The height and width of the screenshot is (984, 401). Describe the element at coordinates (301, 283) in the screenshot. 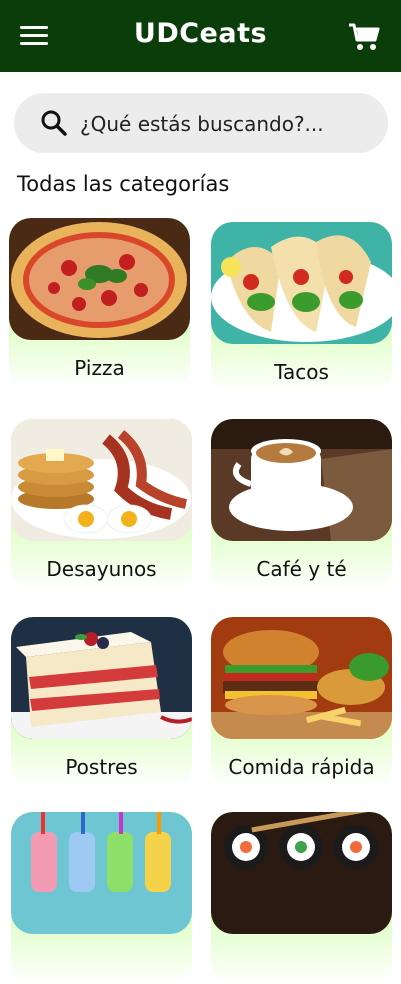

I see `tacos-image` at that location.